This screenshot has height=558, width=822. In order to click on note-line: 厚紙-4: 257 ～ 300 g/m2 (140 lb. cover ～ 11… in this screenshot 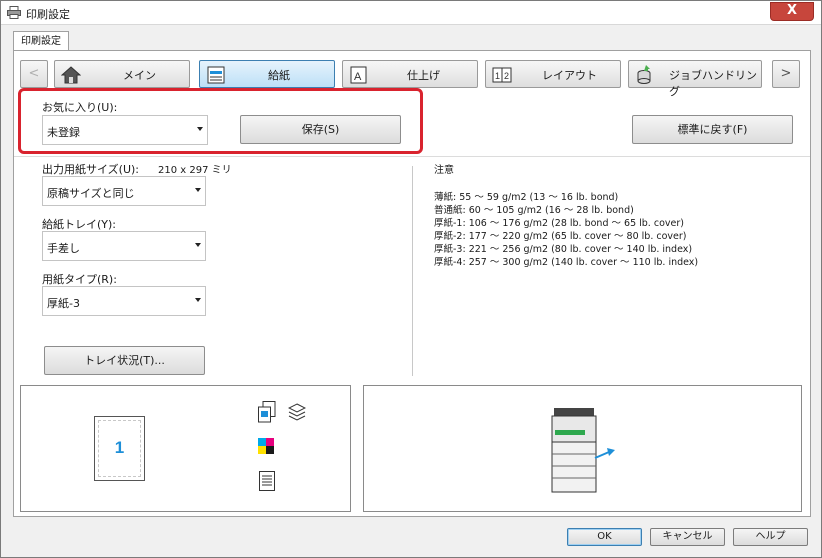, I will do `click(566, 262)`.